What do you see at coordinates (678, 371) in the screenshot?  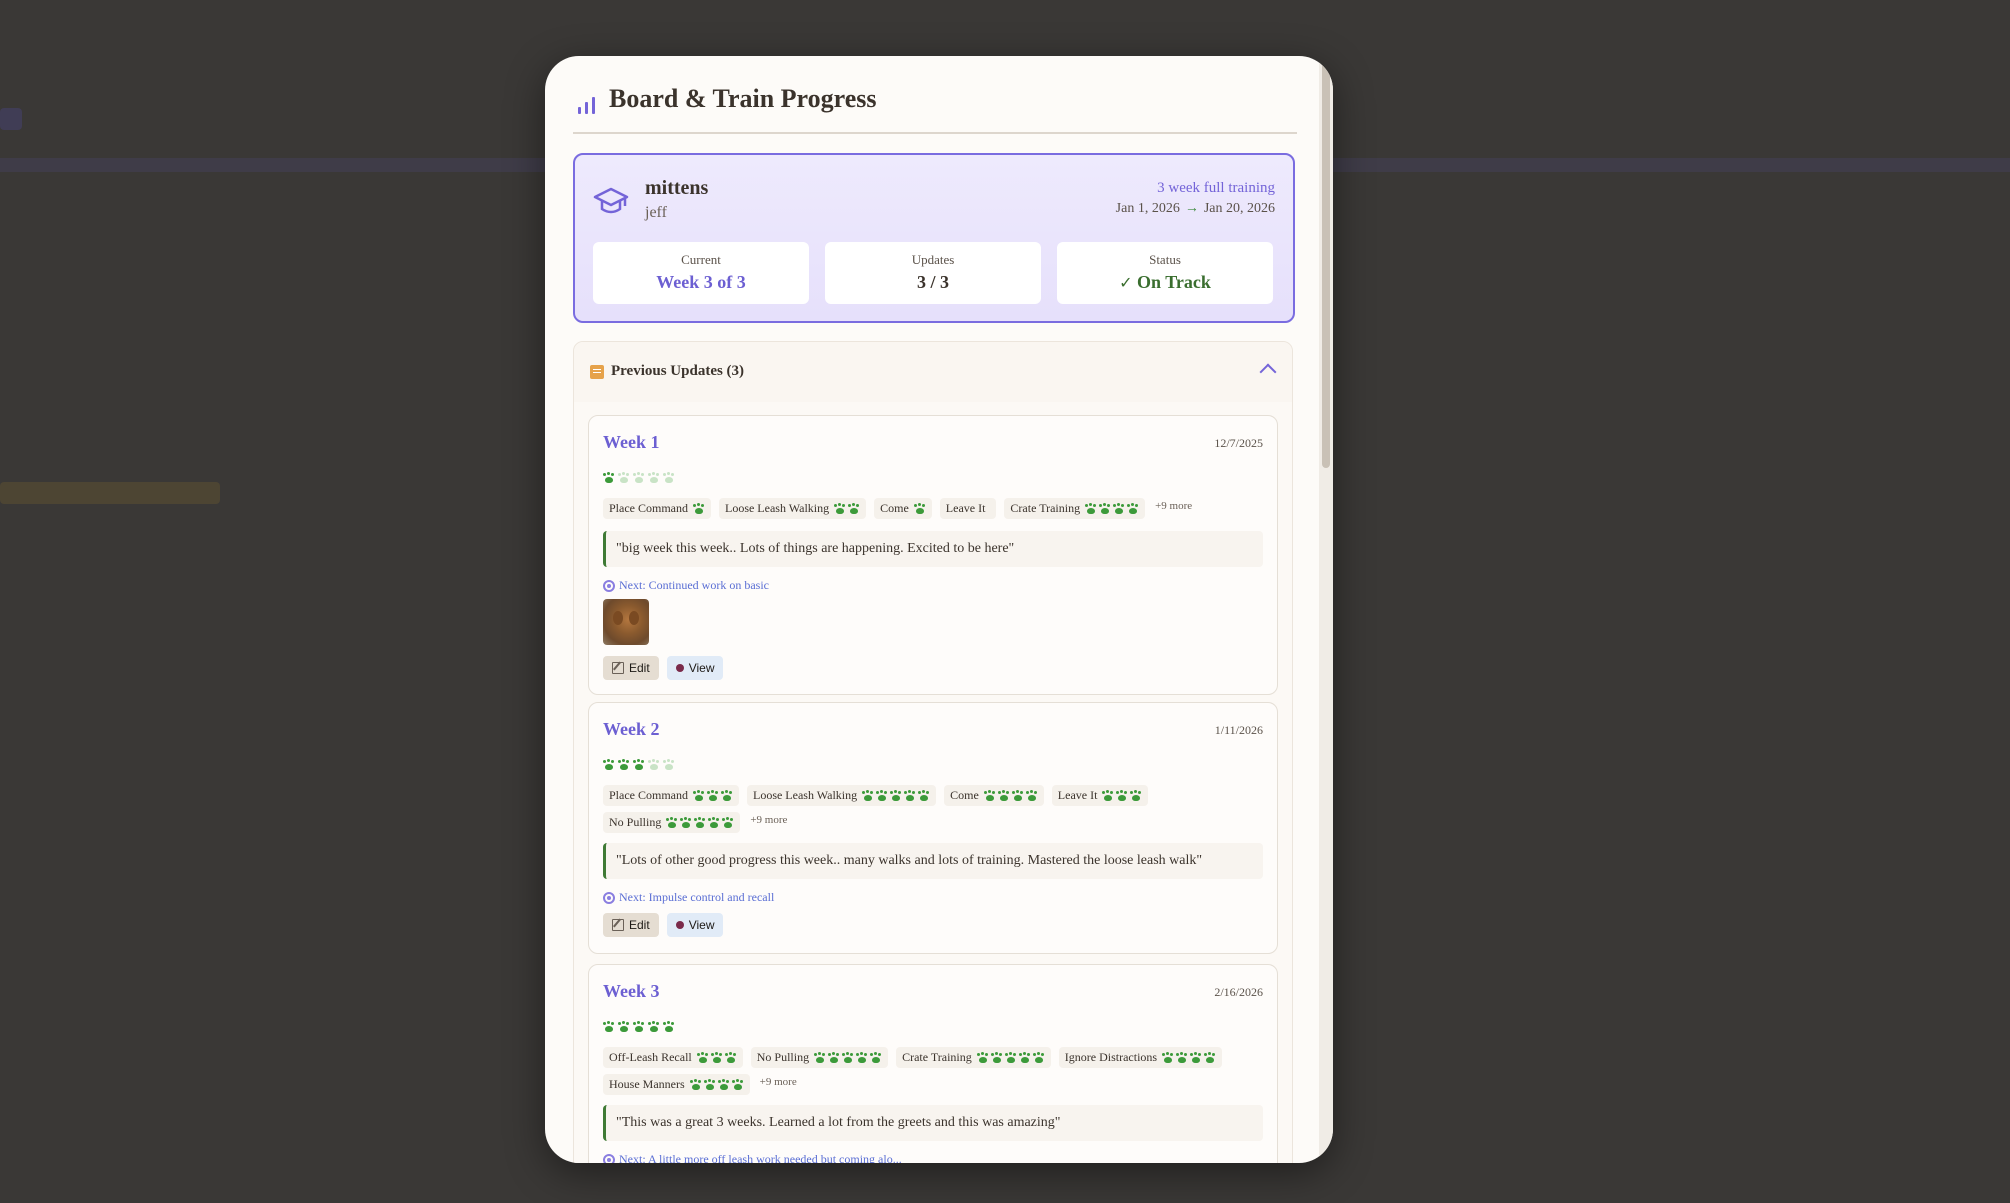 I see `previous-updates-title: Previous Updates (3)` at bounding box center [678, 371].